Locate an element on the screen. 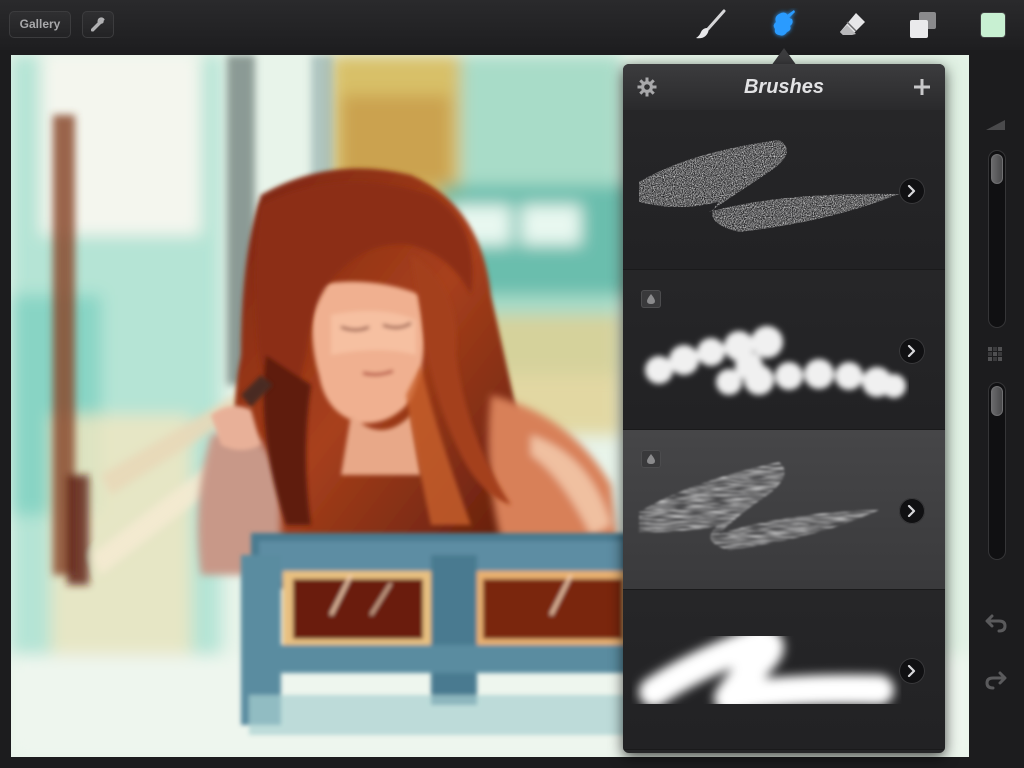 This screenshot has height=768, width=1024. top-toolbar: Gallery is located at coordinates (512, 25).